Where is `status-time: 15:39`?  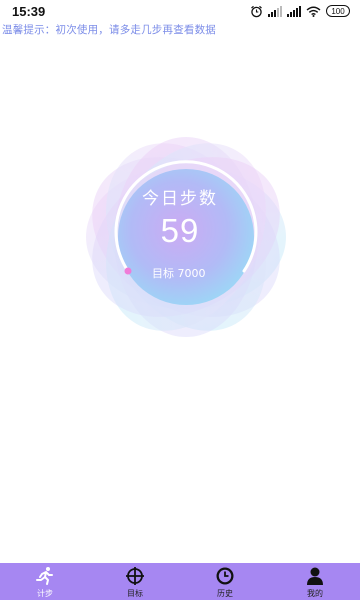 status-time: 15:39 is located at coordinates (29, 11).